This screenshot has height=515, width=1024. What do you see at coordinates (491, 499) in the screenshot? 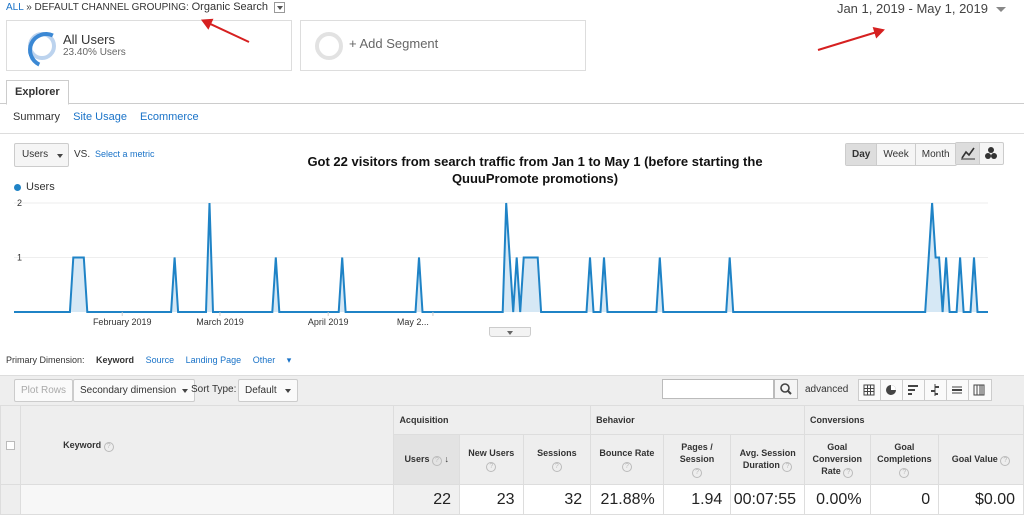
I see `total-new-users: 23` at bounding box center [491, 499].